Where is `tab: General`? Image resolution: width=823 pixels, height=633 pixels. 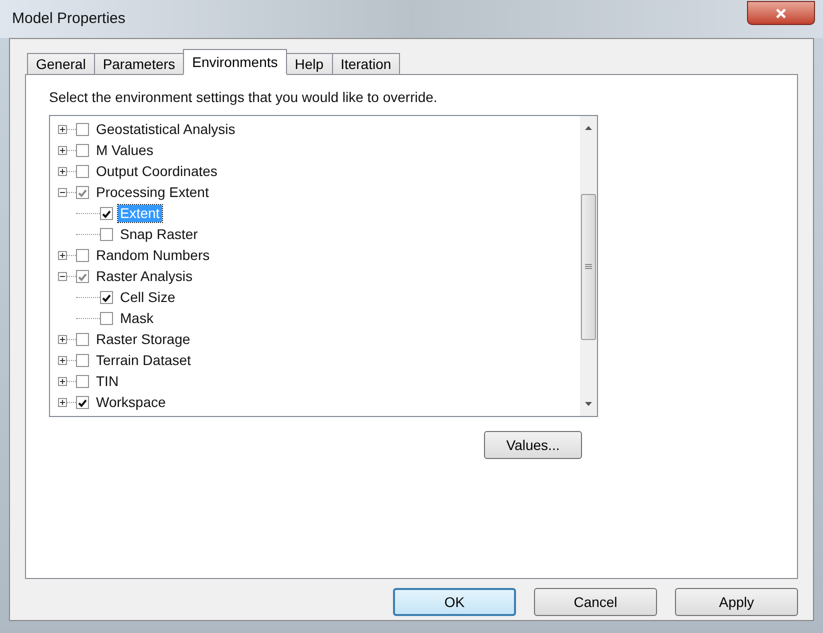 tab: General is located at coordinates (61, 64).